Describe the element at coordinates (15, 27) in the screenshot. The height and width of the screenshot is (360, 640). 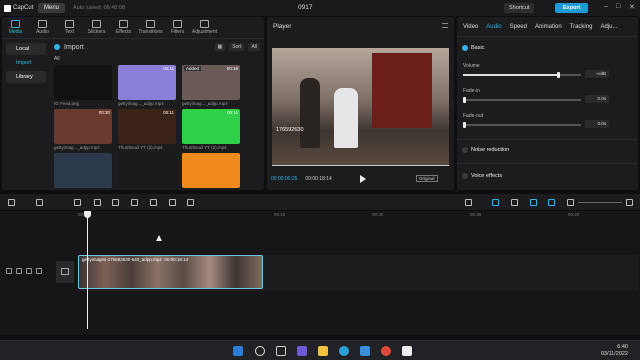
I see `tab-media: Media` at that location.